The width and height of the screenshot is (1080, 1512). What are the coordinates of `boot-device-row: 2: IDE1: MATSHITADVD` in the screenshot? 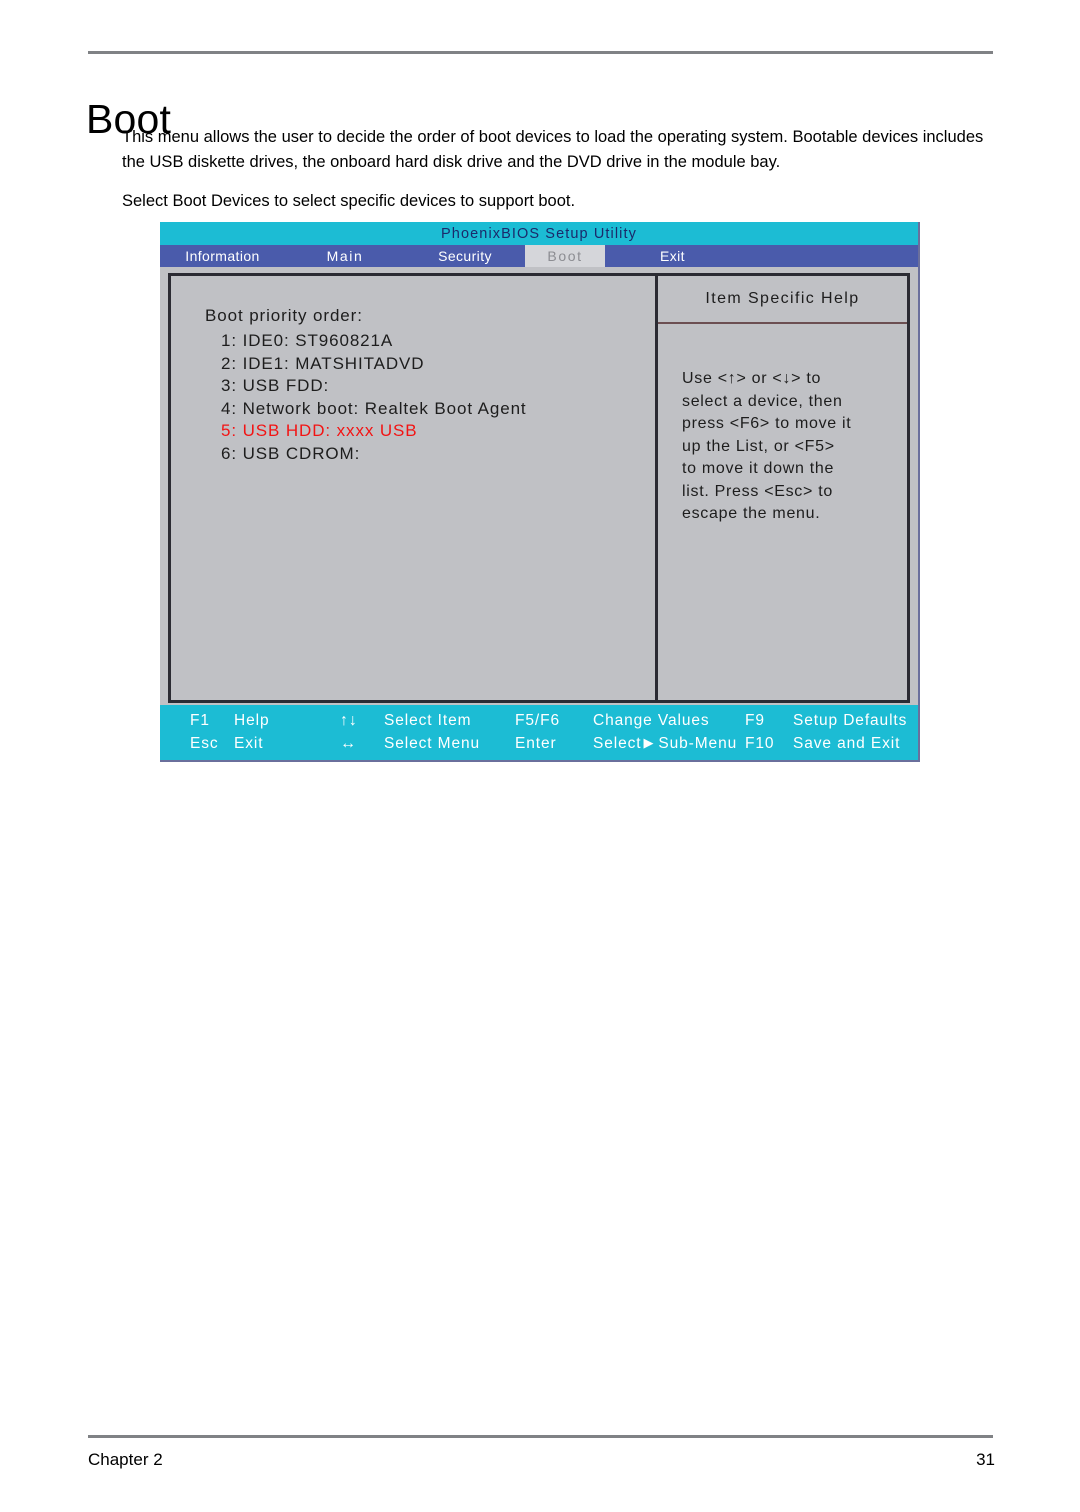 It's located at (438, 364).